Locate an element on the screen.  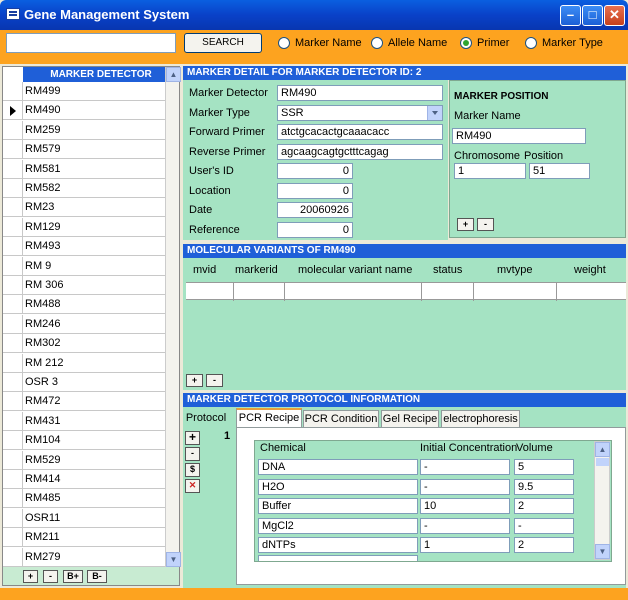
position-field: 51 is located at coordinates (559, 171).